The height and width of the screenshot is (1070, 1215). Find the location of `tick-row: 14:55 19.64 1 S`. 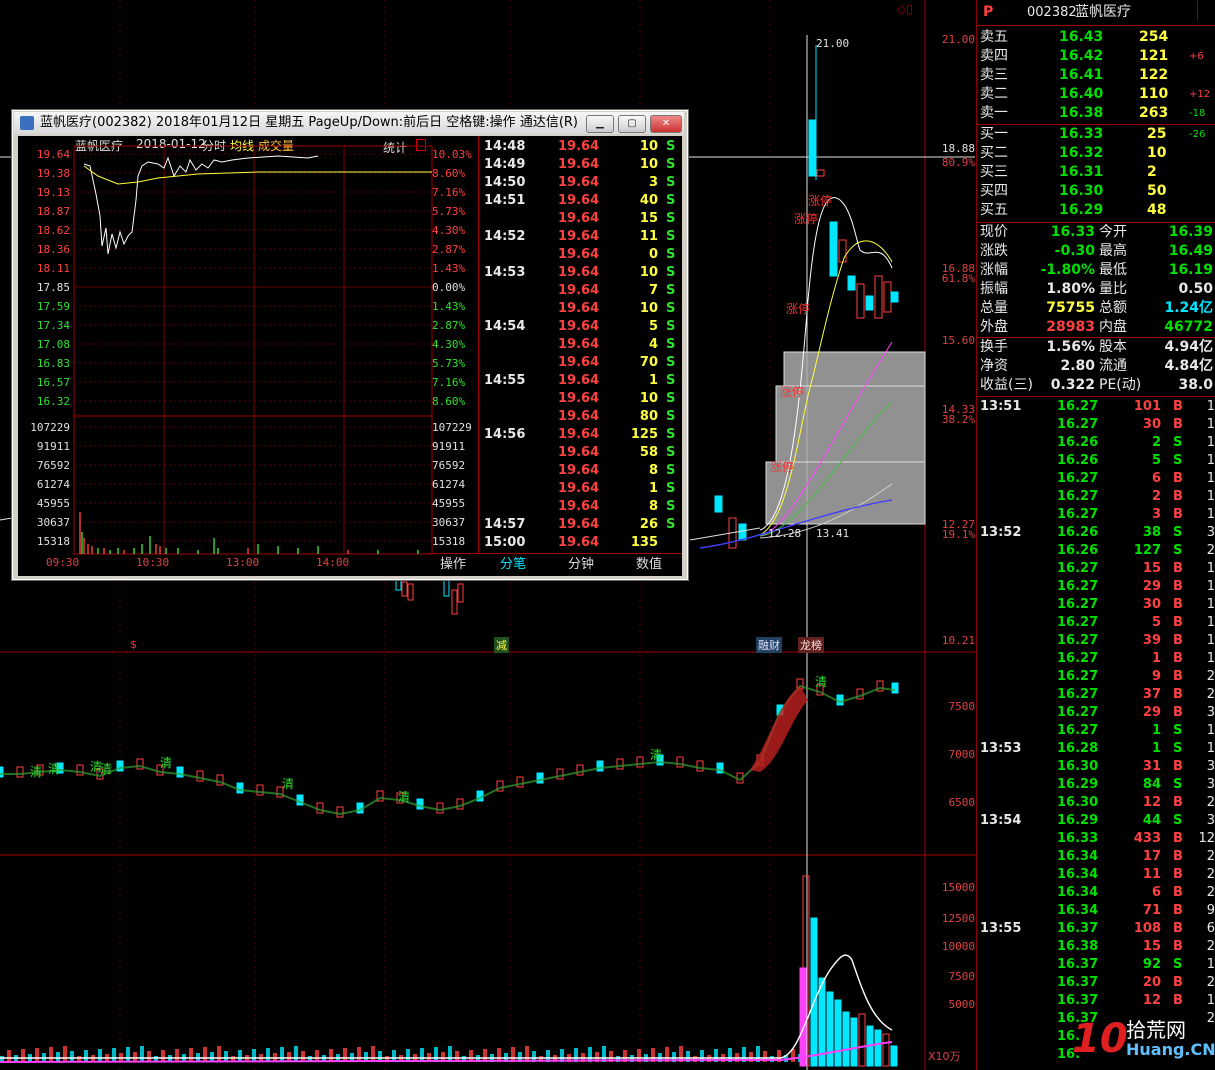

tick-row: 14:55 19.64 1 S is located at coordinates (581, 381).